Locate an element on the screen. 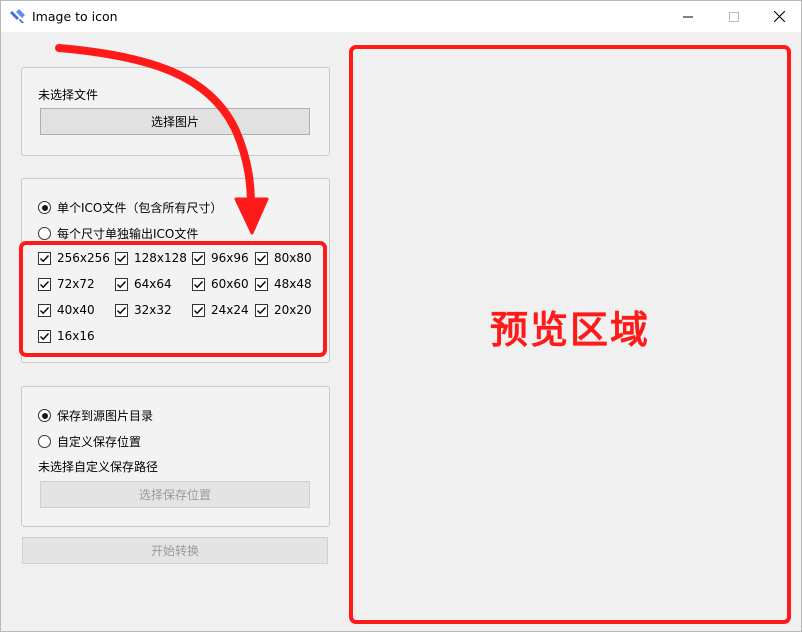 The width and height of the screenshot is (802, 632). radio-label: 自定义保存位置 is located at coordinates (99, 442).